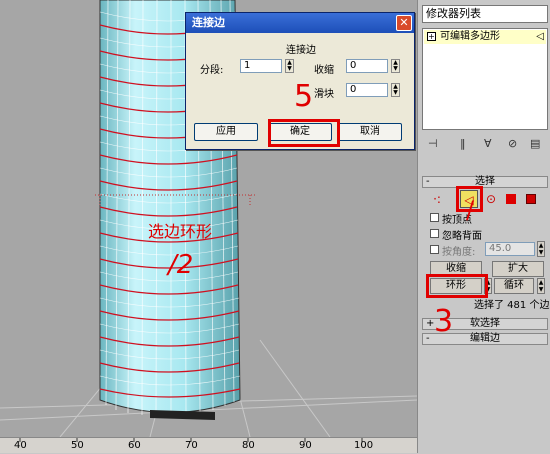 The image size is (550, 454). Describe the element at coordinates (261, 66) in the screenshot. I see `segments-input: 1` at that location.